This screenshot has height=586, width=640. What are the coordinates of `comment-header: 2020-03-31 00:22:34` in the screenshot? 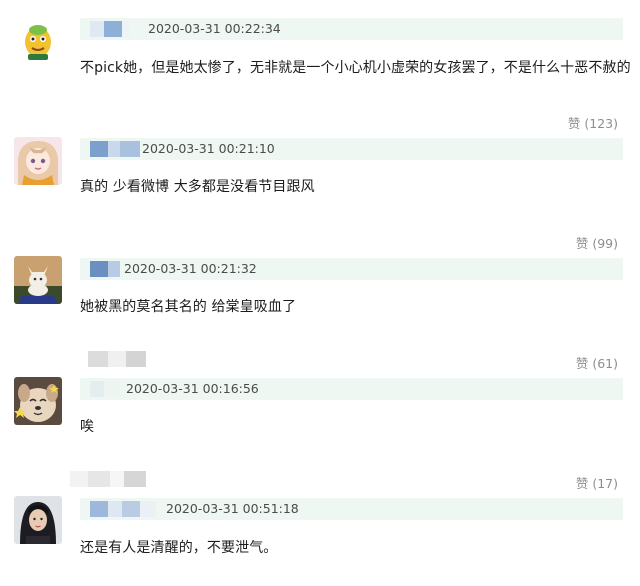 It's located at (351, 29).